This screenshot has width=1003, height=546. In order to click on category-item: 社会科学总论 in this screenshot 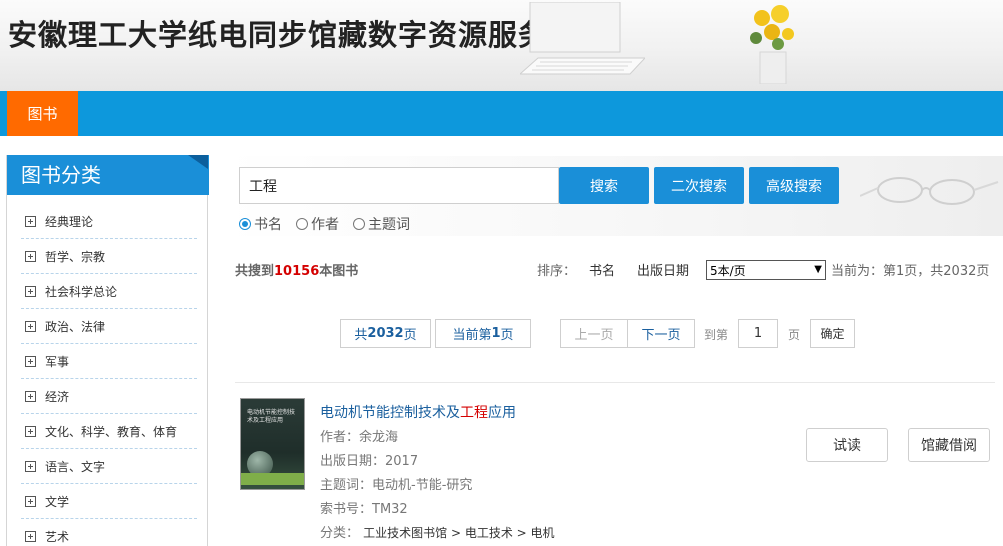, I will do `click(109, 291)`.